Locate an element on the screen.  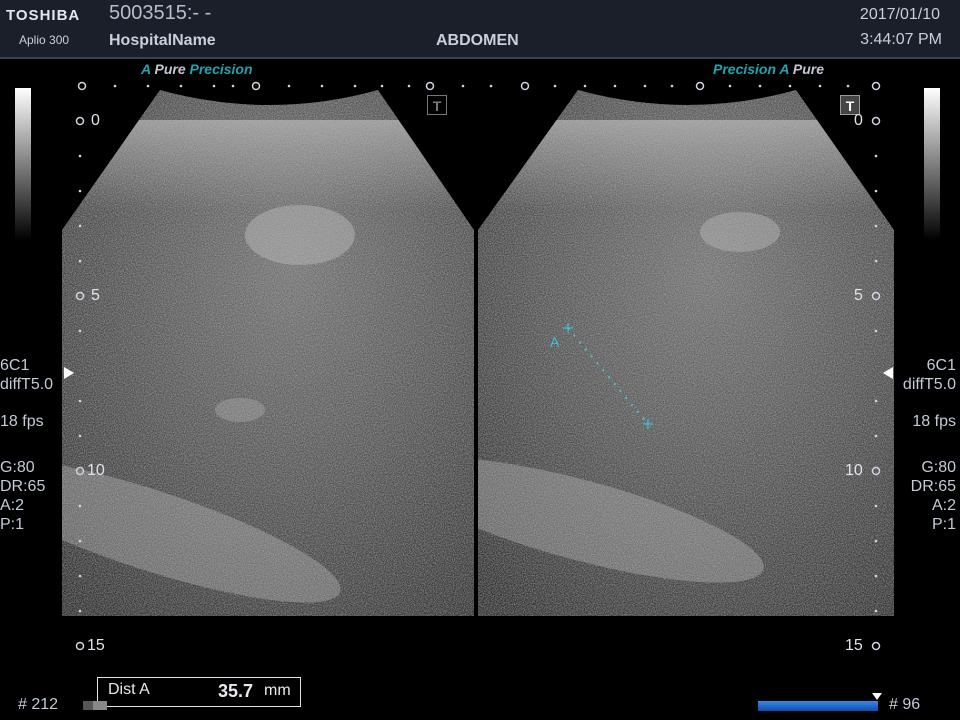
right-params-gain: G:80 DR:65 A:2 P:1 is located at coordinates (933, 496).